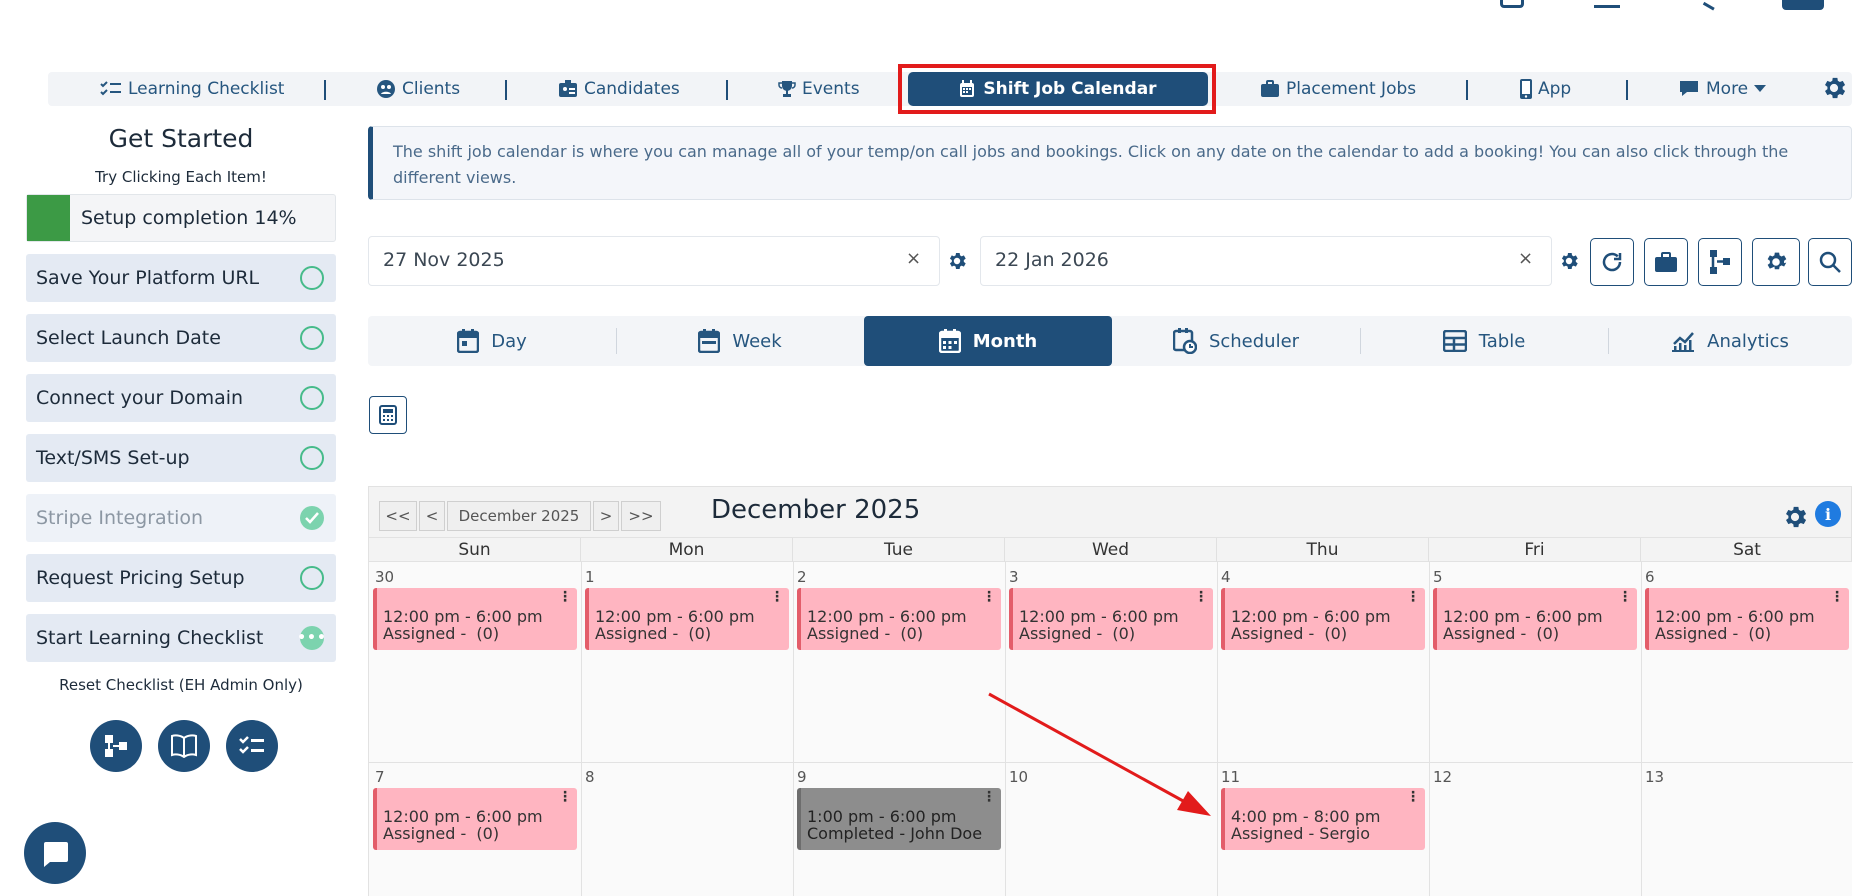 The width and height of the screenshot is (1876, 896). Describe the element at coordinates (1776, 262) in the screenshot. I see `settings-button` at that location.